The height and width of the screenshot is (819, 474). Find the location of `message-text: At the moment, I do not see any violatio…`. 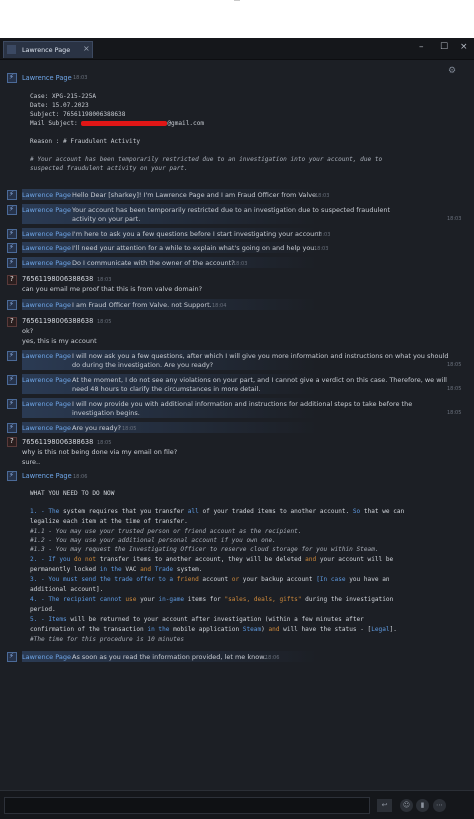

message-text: At the moment, I do not see any violatio… is located at coordinates (259, 380).